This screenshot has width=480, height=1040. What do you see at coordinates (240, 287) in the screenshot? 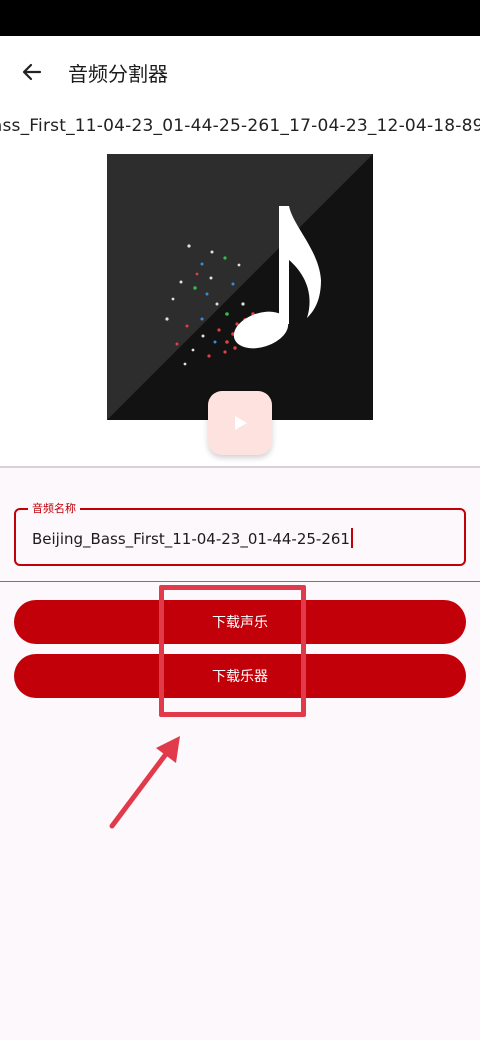
I see `album-cover` at bounding box center [240, 287].